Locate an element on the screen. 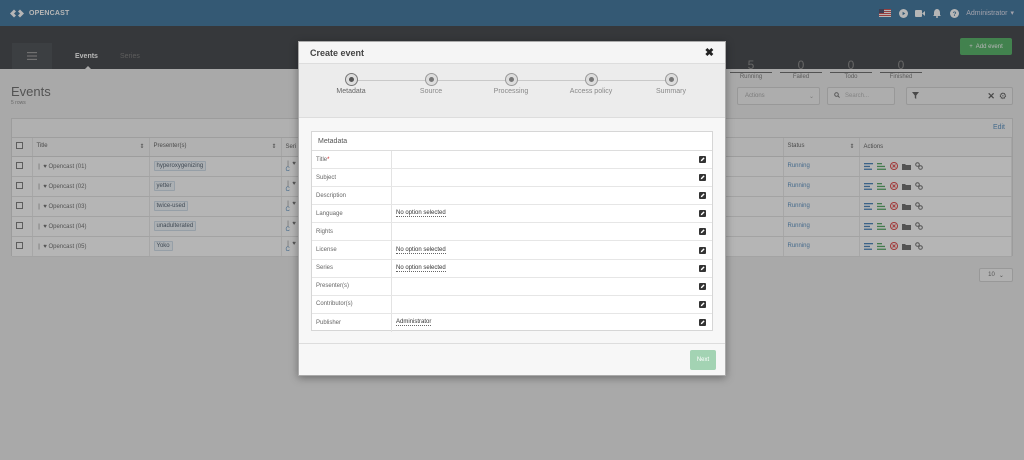 Image resolution: width=1024 pixels, height=460 pixels. metadata-field-row: Series No option selected is located at coordinates (512, 268).